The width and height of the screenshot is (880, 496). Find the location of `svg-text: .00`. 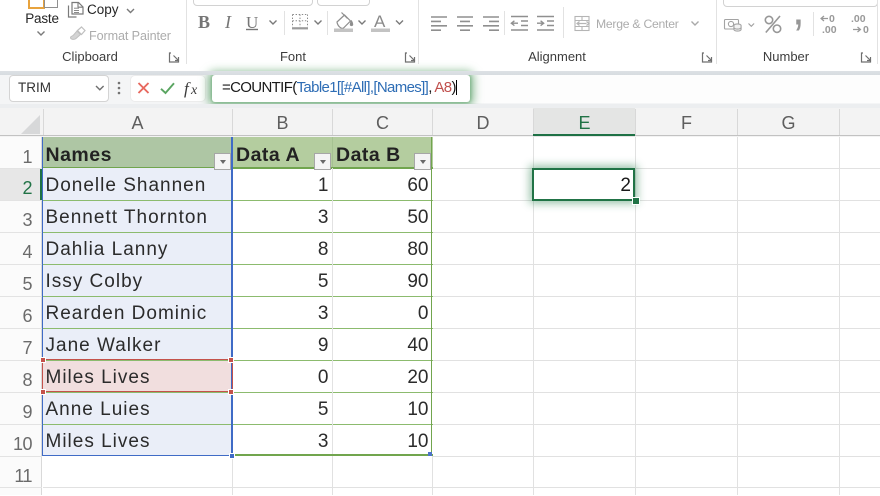

svg-text: .00 is located at coordinates (829, 30).